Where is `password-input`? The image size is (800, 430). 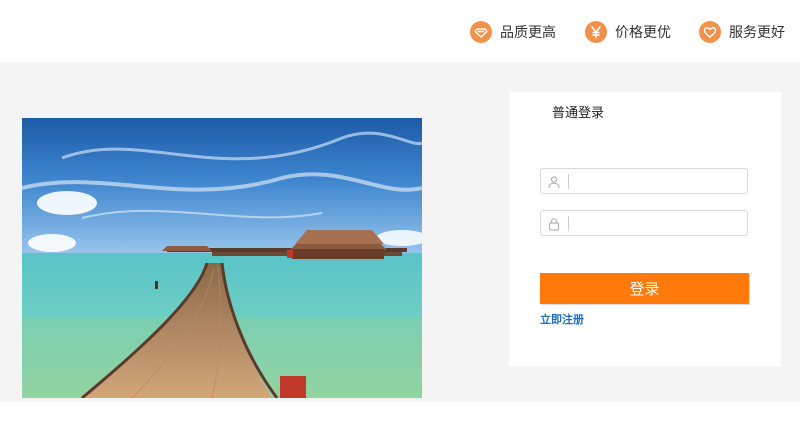 password-input is located at coordinates (658, 223).